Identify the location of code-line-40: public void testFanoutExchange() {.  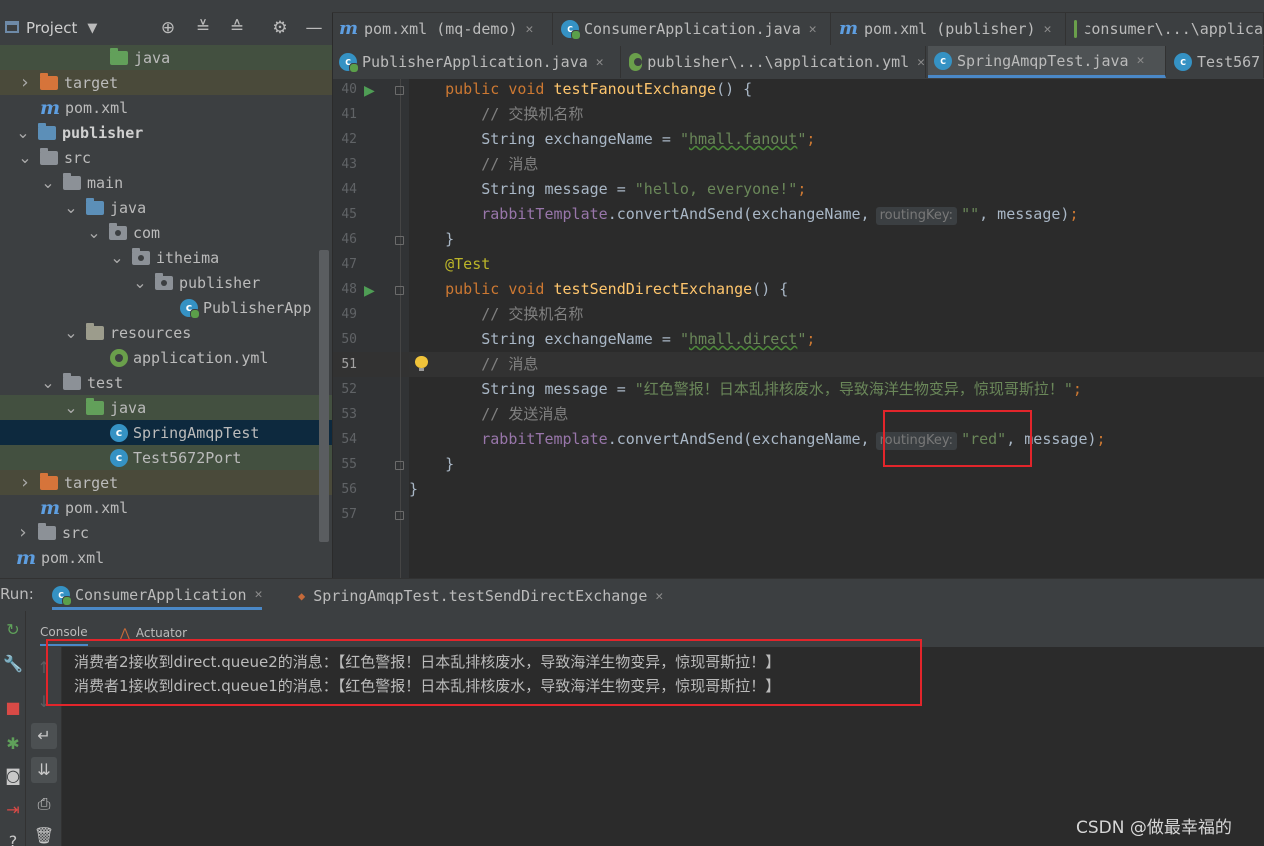
(580, 89).